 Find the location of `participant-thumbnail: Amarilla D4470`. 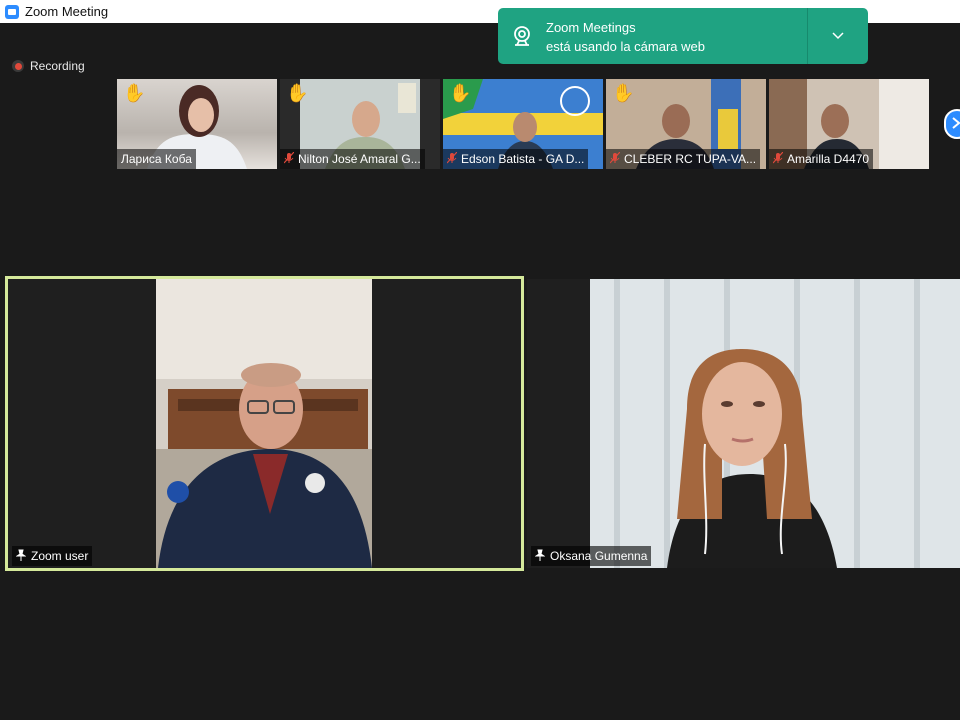

participant-thumbnail: Amarilla D4470 is located at coordinates (849, 124).